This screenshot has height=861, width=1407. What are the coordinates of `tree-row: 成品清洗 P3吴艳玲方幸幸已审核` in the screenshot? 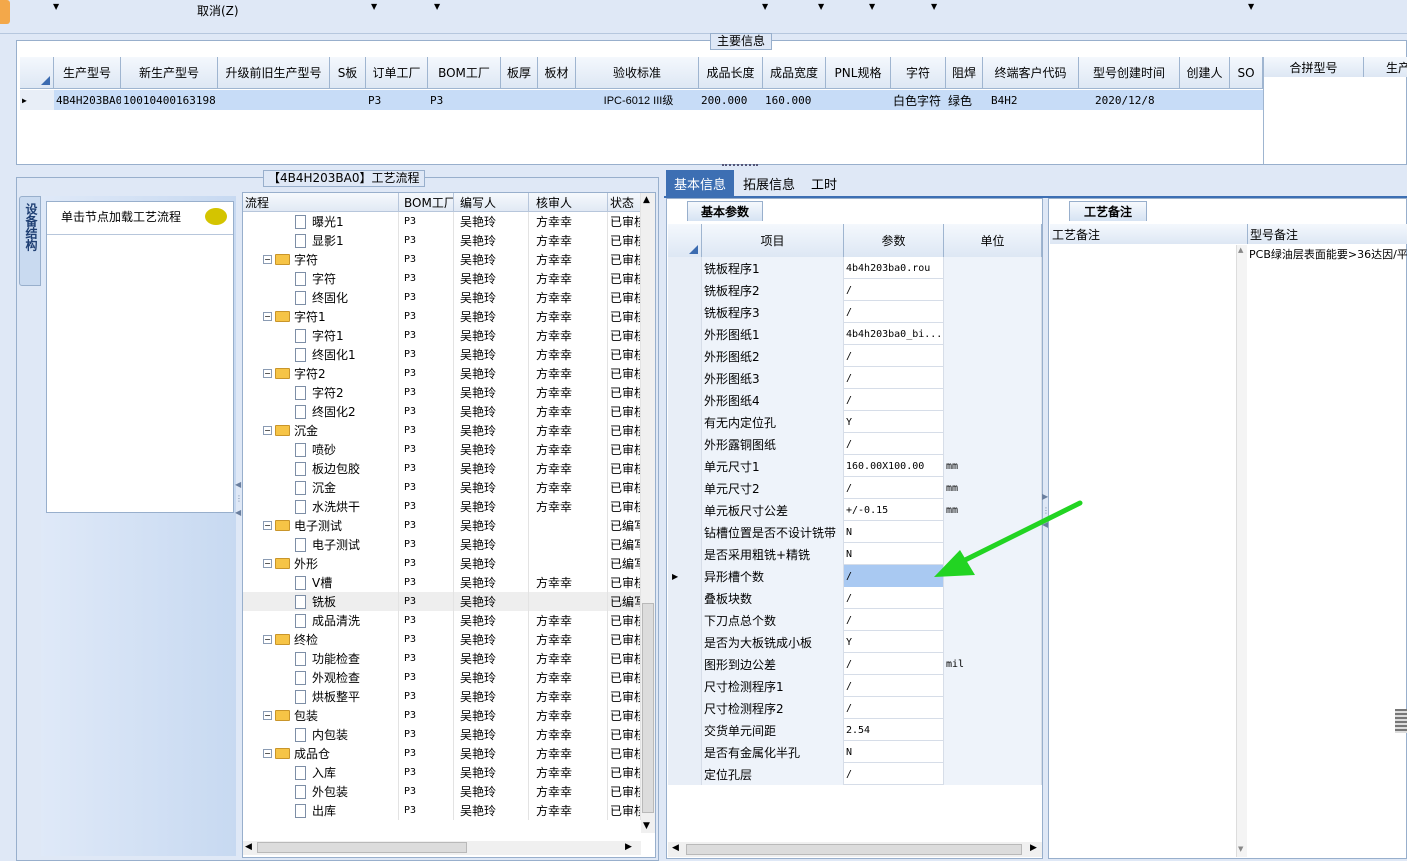 It's located at (442, 620).